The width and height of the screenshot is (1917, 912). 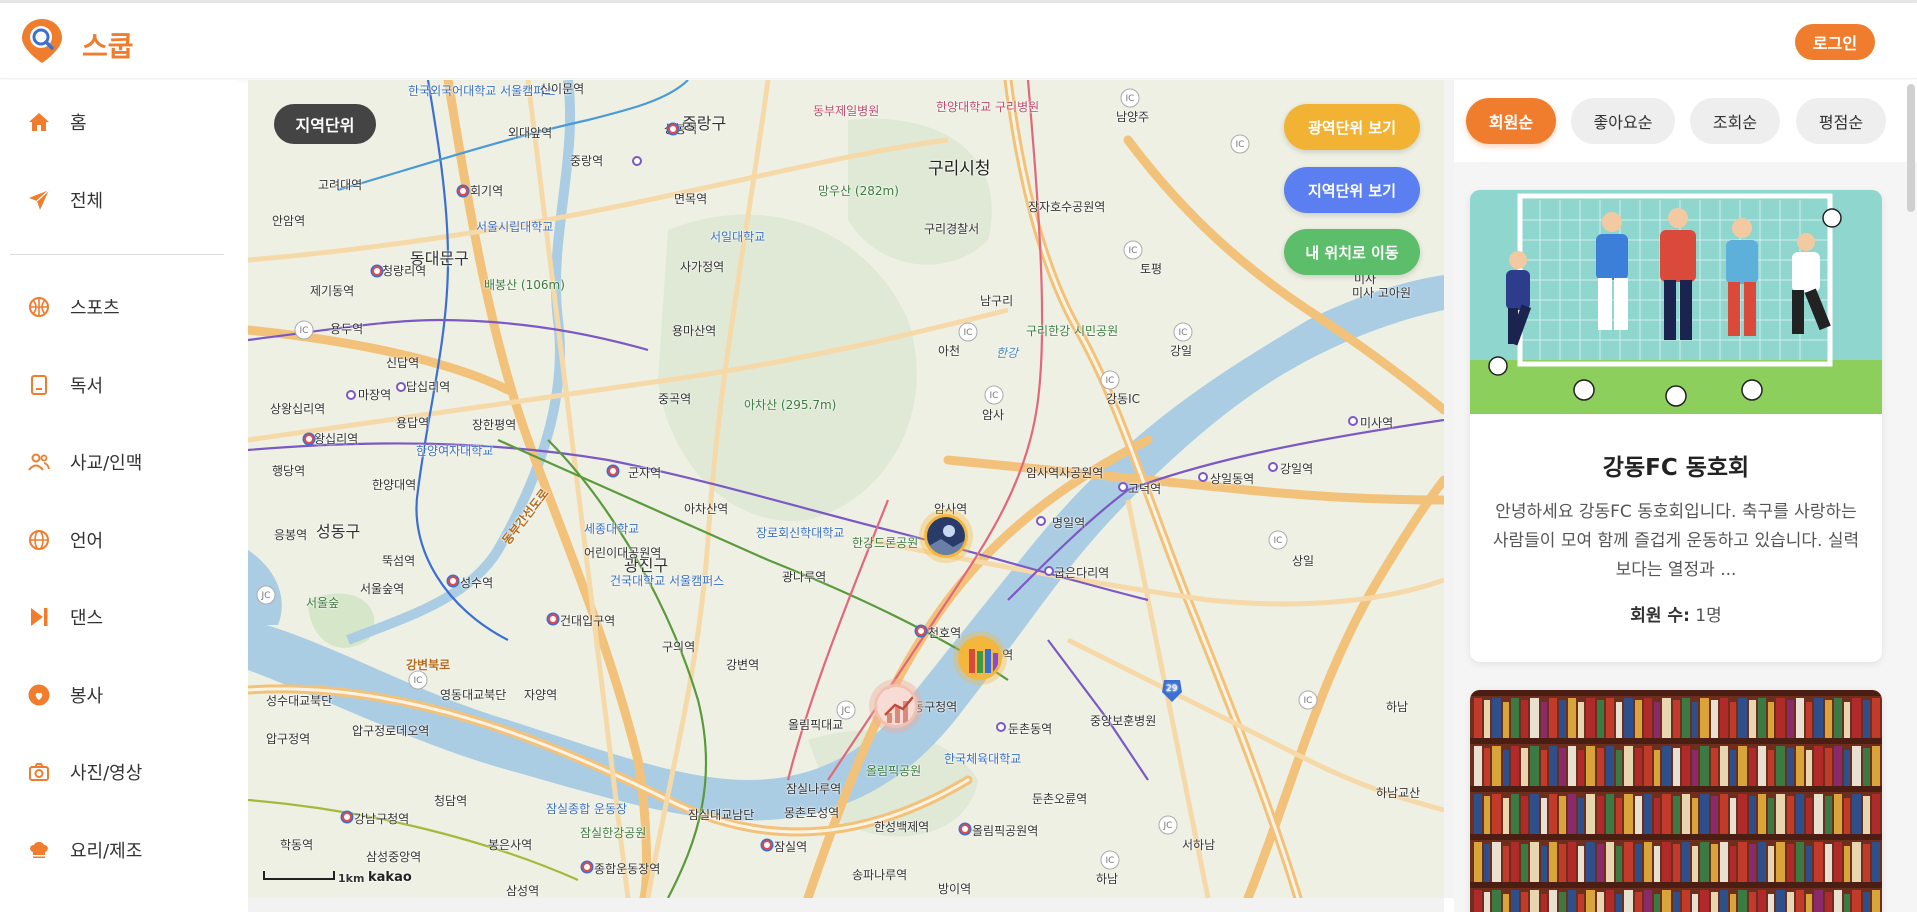 I want to click on map-label: 중랑역, so click(x=586, y=160).